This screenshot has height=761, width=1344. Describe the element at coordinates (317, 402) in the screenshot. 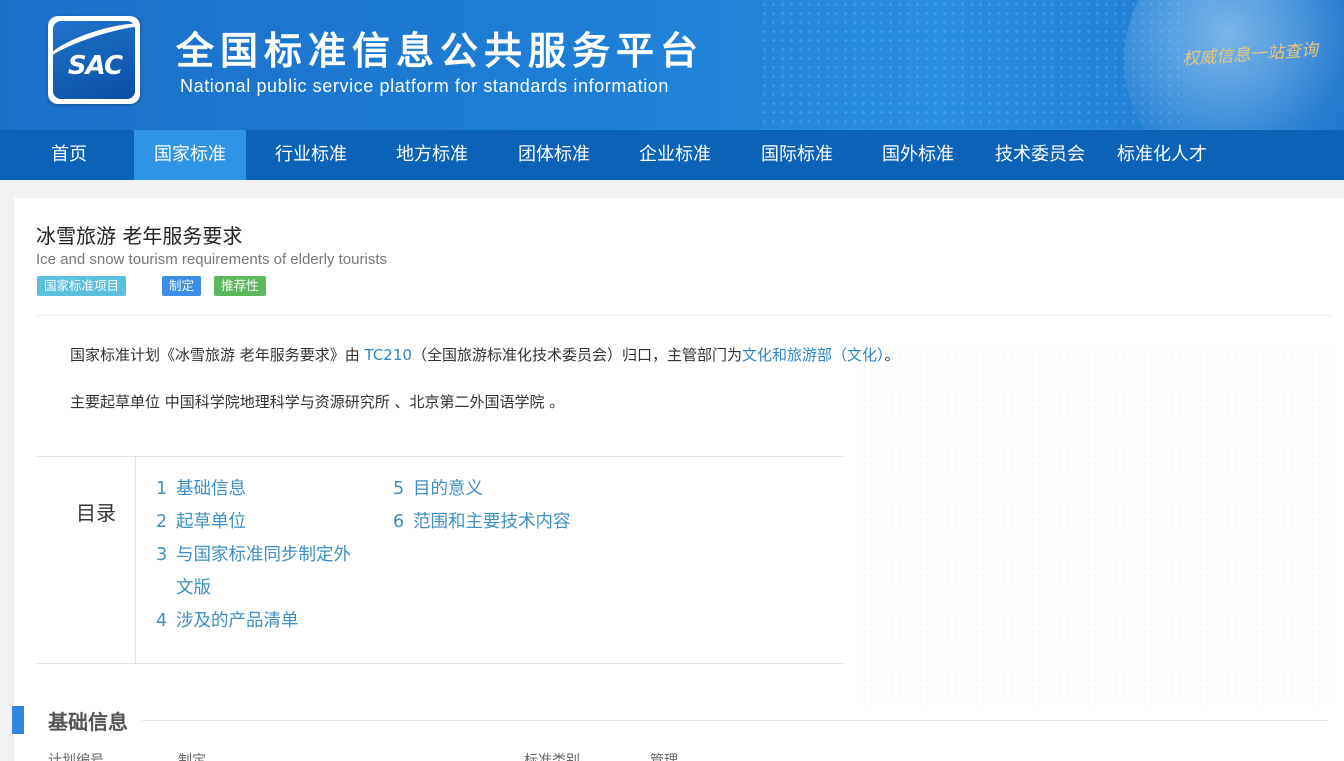

I see `drafting-units: 主要起草单位 中国科学院地理科学与资源研究所 、北京第二外国语学院 。` at that location.